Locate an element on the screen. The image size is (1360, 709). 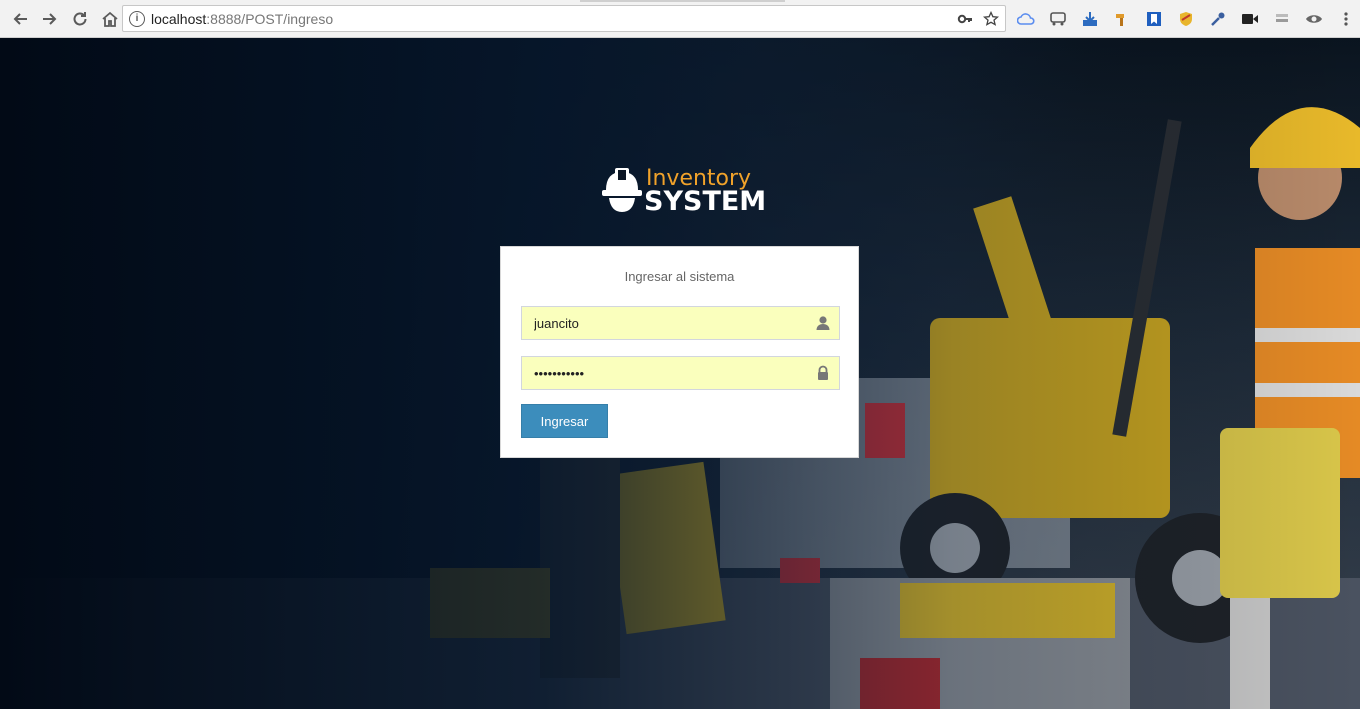
username-field-wrapper is located at coordinates (680, 323).